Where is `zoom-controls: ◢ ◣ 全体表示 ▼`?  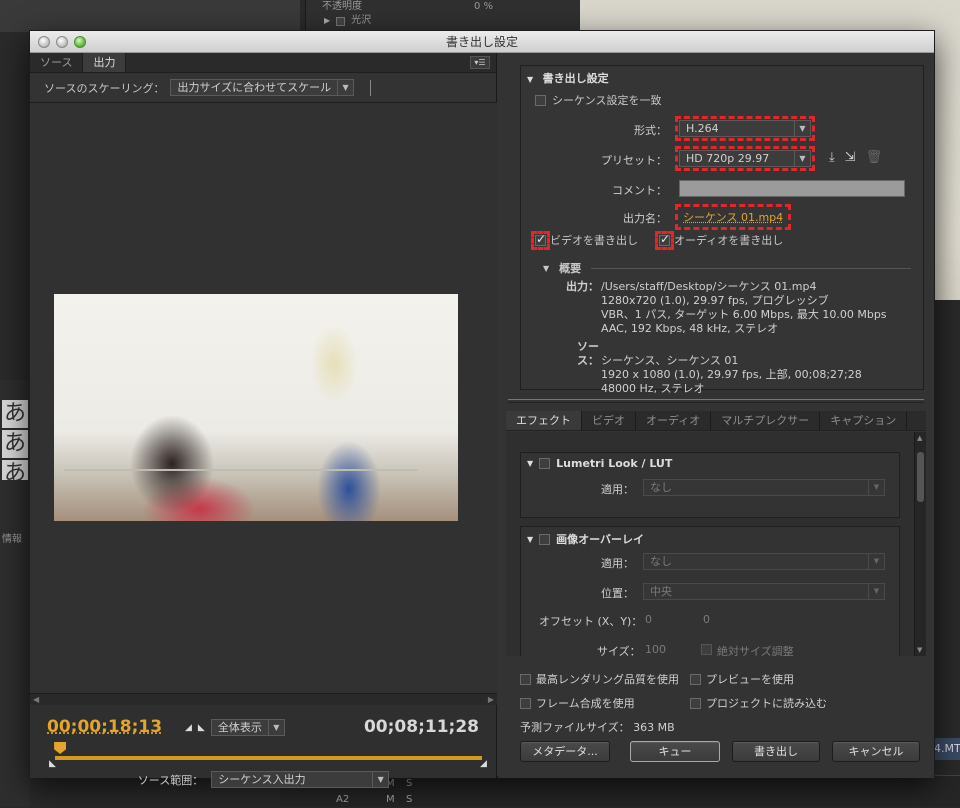 zoom-controls: ◢ ◣ 全体表示 ▼ is located at coordinates (235, 727).